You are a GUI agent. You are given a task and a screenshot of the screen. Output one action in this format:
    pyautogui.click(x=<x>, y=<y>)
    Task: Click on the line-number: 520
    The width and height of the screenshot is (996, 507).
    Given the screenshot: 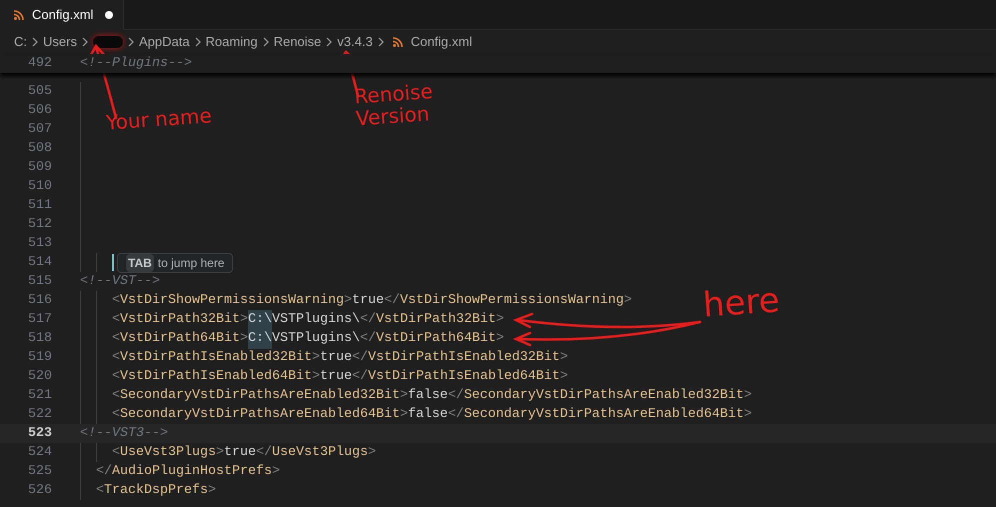 What is the action you would take?
    pyautogui.click(x=39, y=377)
    